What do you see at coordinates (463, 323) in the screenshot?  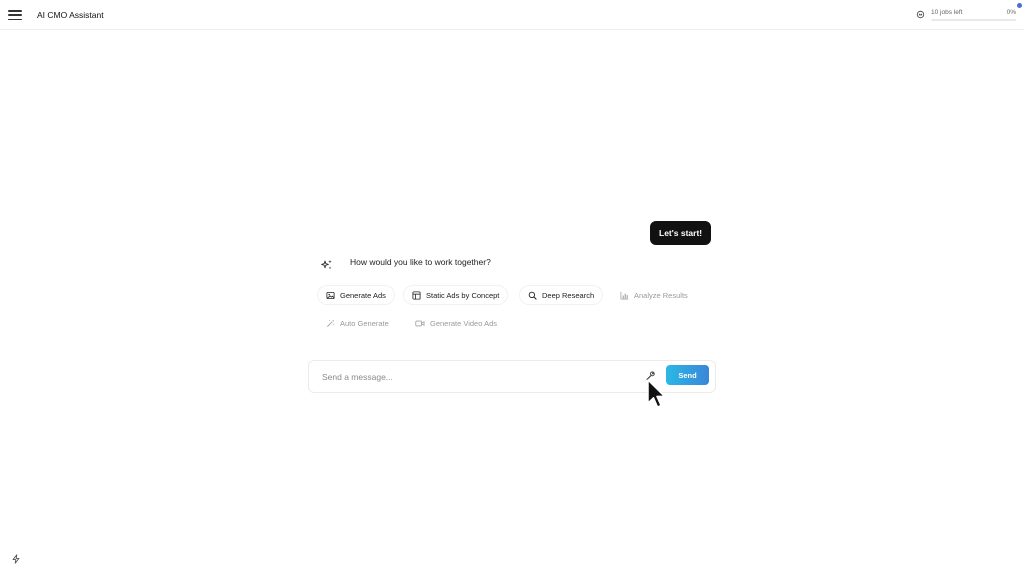 I see `option-label: Generate Video Ads` at bounding box center [463, 323].